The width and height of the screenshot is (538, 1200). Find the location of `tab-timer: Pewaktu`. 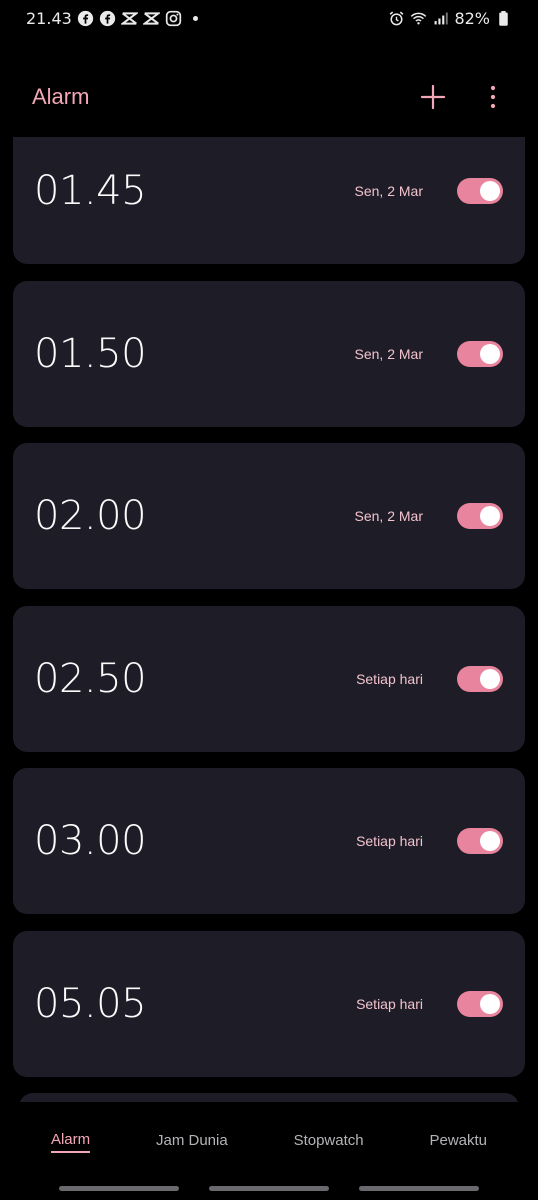

tab-timer: Pewaktu is located at coordinates (458, 1142).